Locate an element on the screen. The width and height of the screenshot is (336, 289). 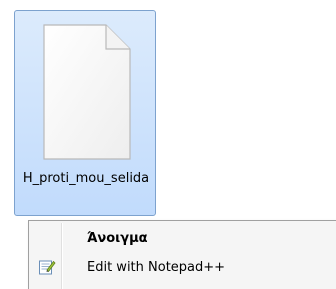
menu-item-icon-slot is located at coordinates (47, 238).